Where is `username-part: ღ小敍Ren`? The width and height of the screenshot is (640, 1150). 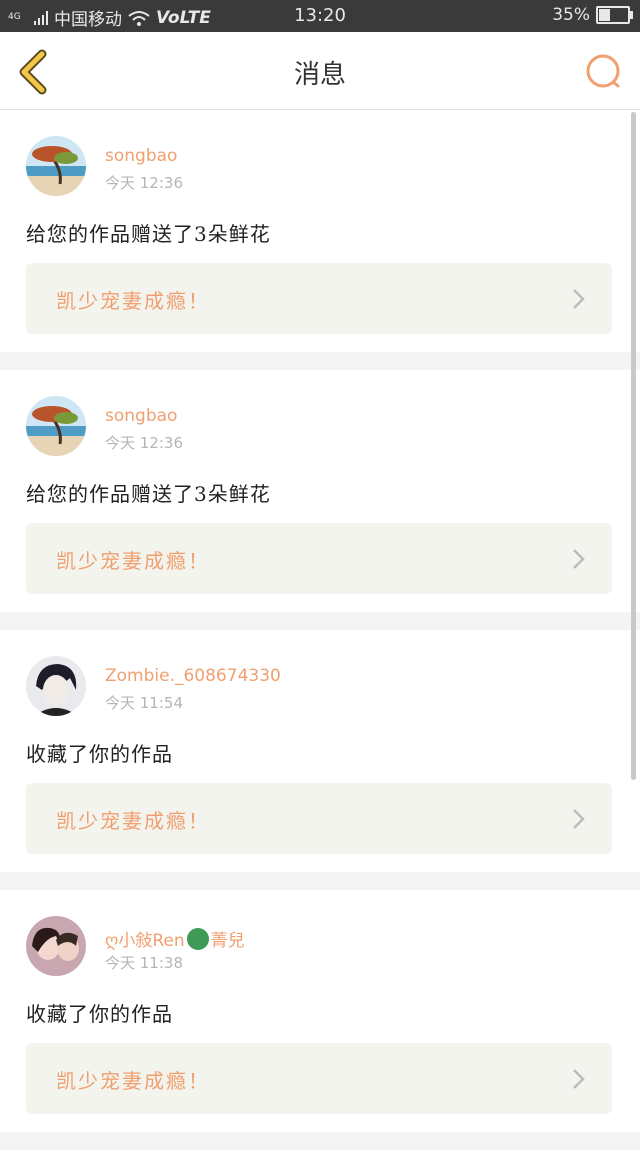
username-part: ღ小敍Ren is located at coordinates (145, 941).